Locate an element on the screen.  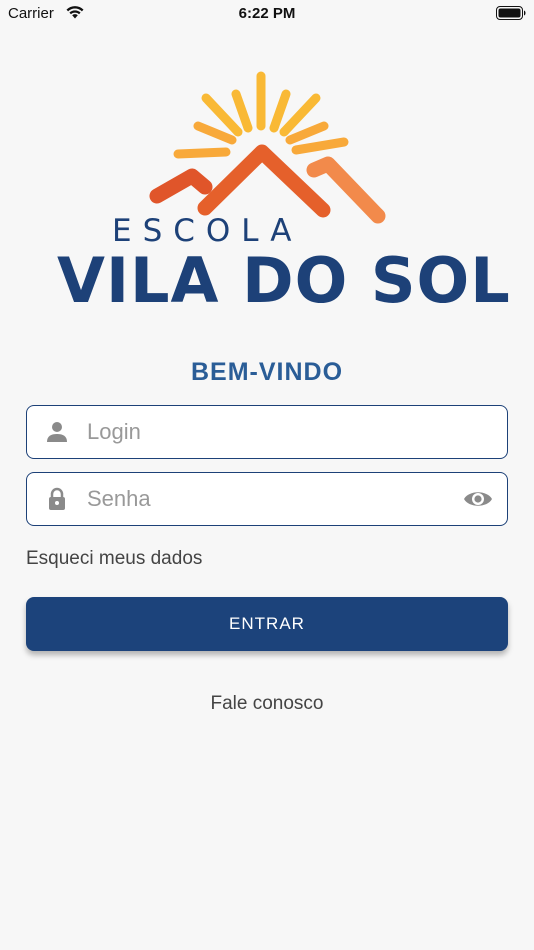
enter-button: ENTRAR is located at coordinates (267, 624).